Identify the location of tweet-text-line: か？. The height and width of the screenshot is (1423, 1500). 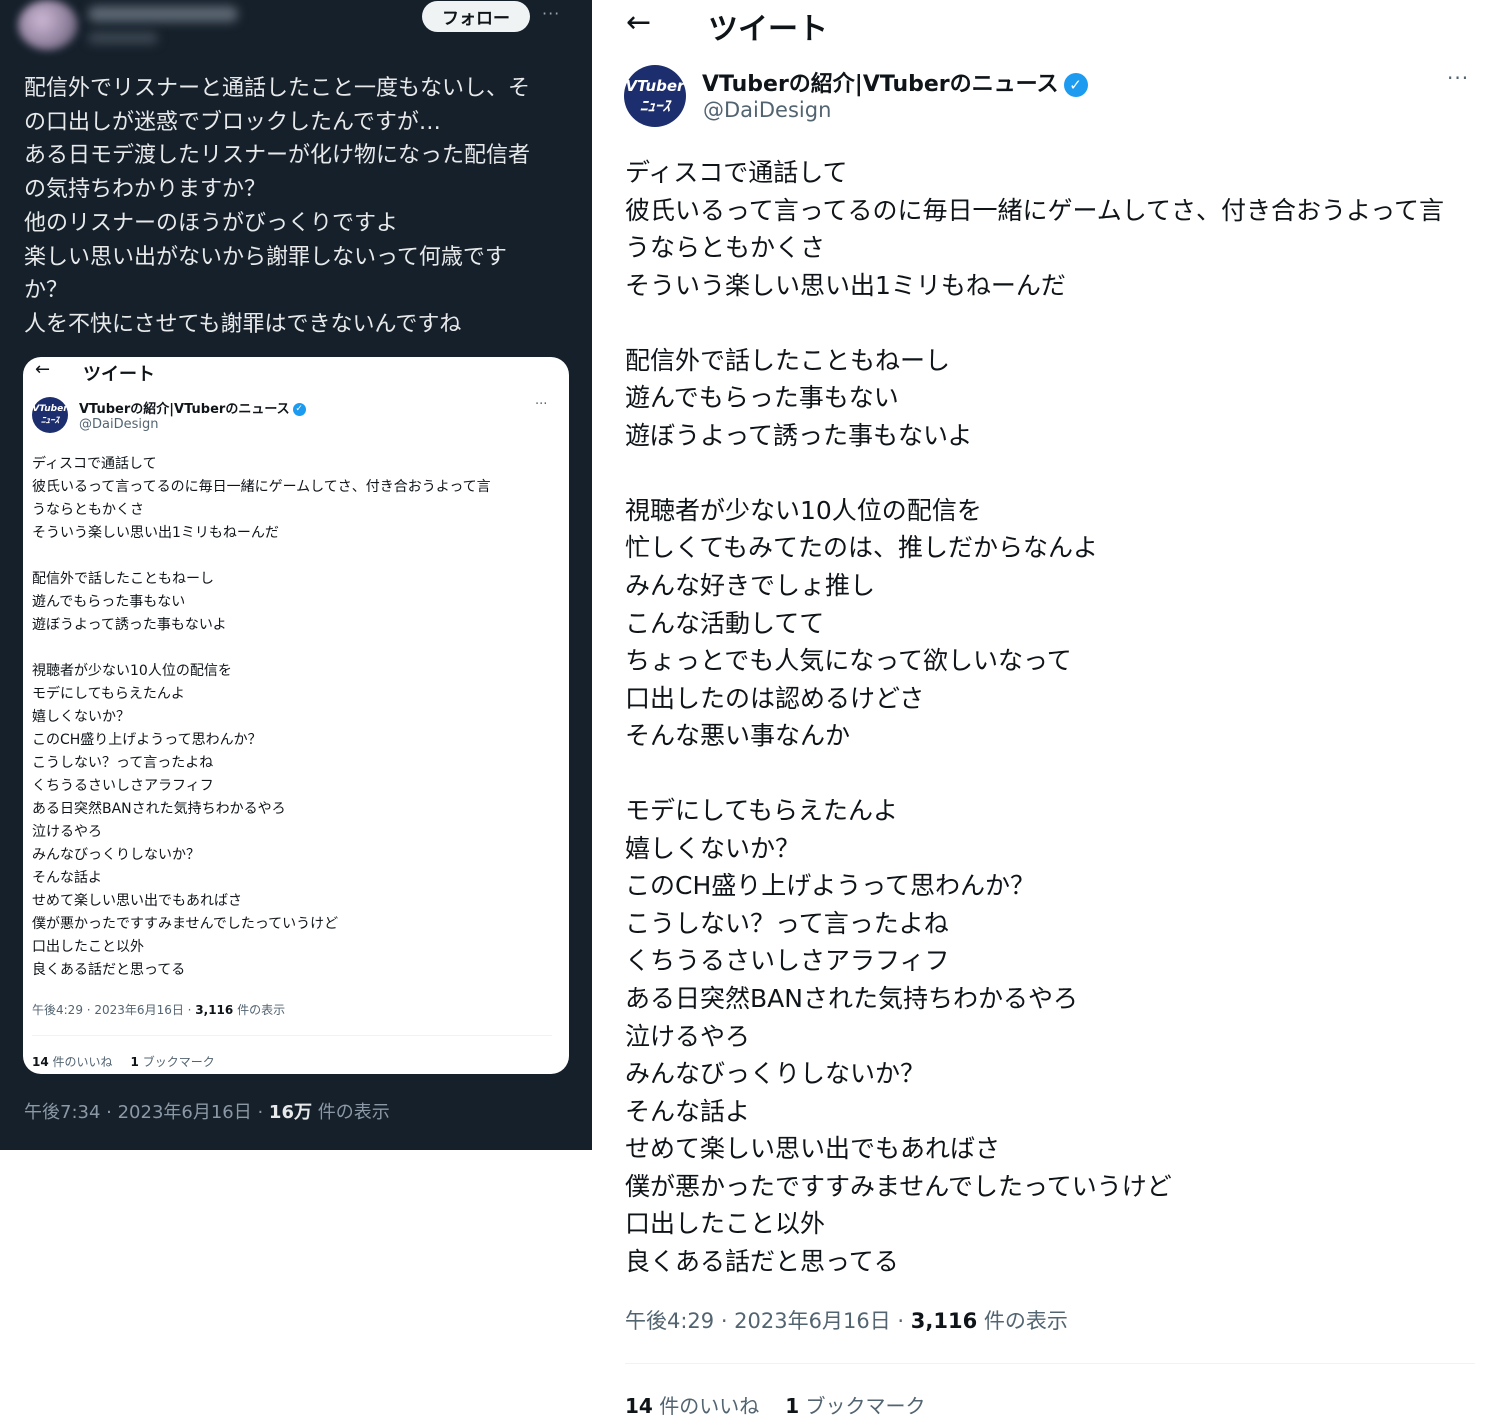
(46, 291).